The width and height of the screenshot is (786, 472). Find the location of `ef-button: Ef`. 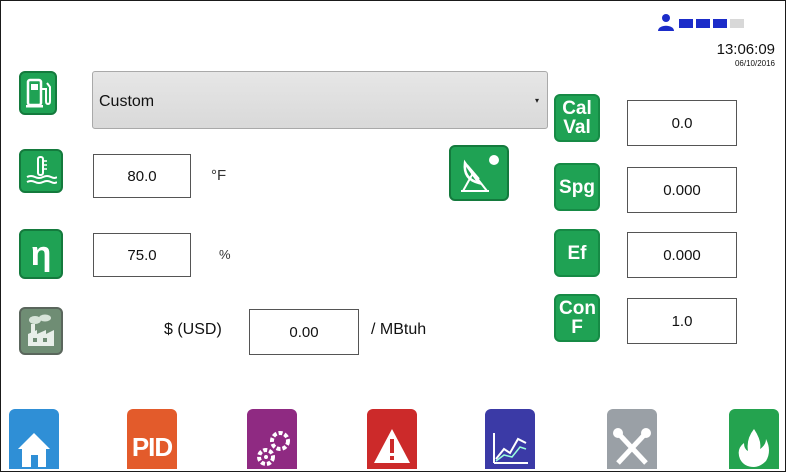

ef-button: Ef is located at coordinates (577, 253).